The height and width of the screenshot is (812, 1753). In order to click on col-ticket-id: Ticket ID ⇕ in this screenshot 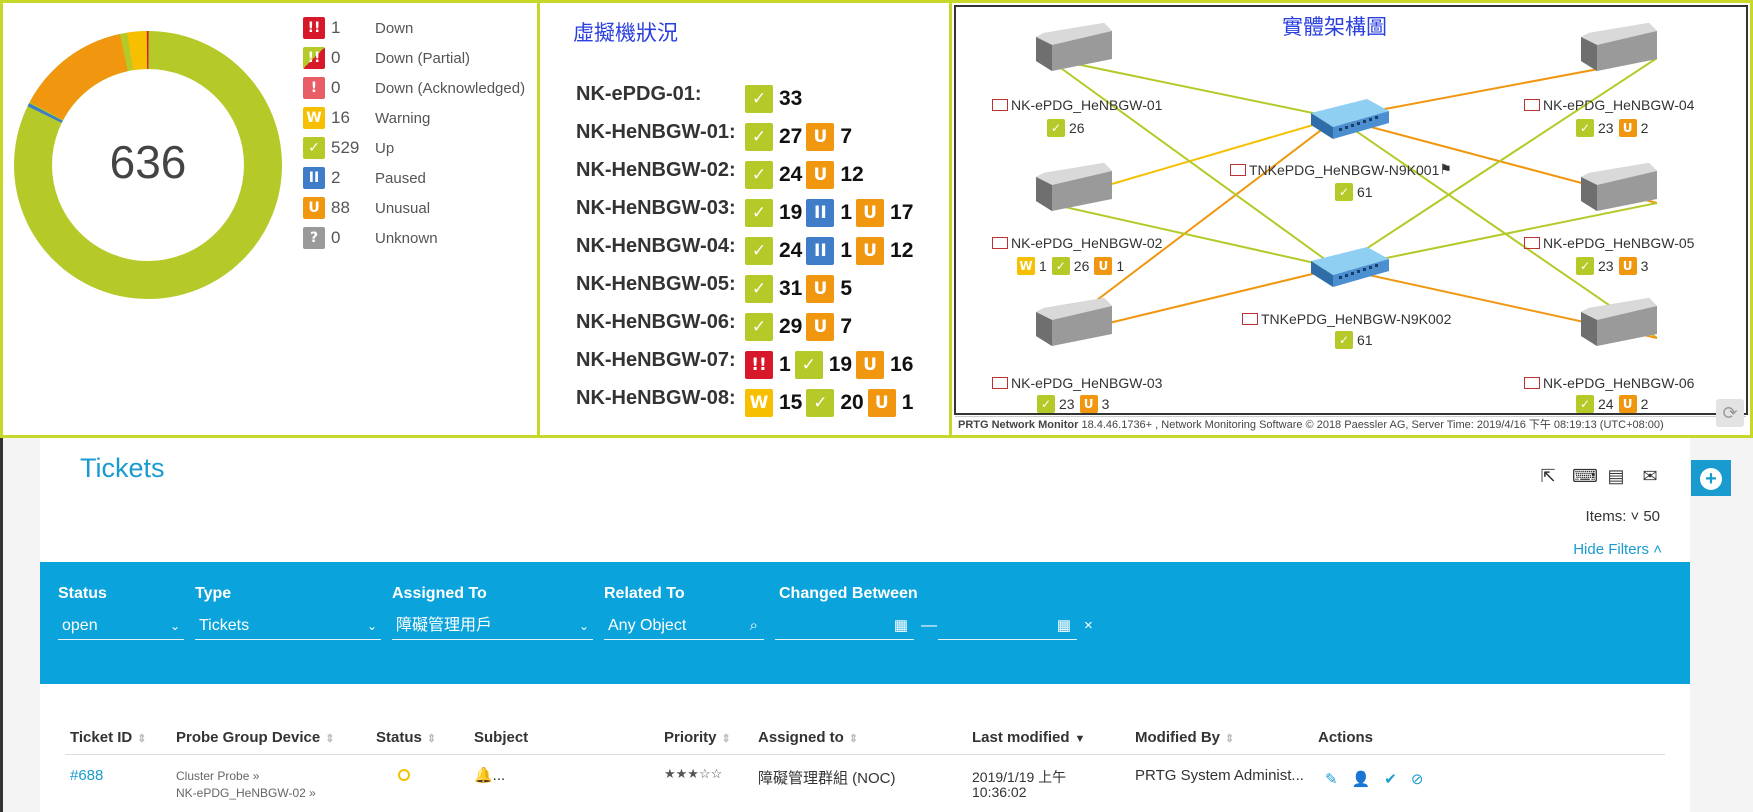, I will do `click(108, 737)`.